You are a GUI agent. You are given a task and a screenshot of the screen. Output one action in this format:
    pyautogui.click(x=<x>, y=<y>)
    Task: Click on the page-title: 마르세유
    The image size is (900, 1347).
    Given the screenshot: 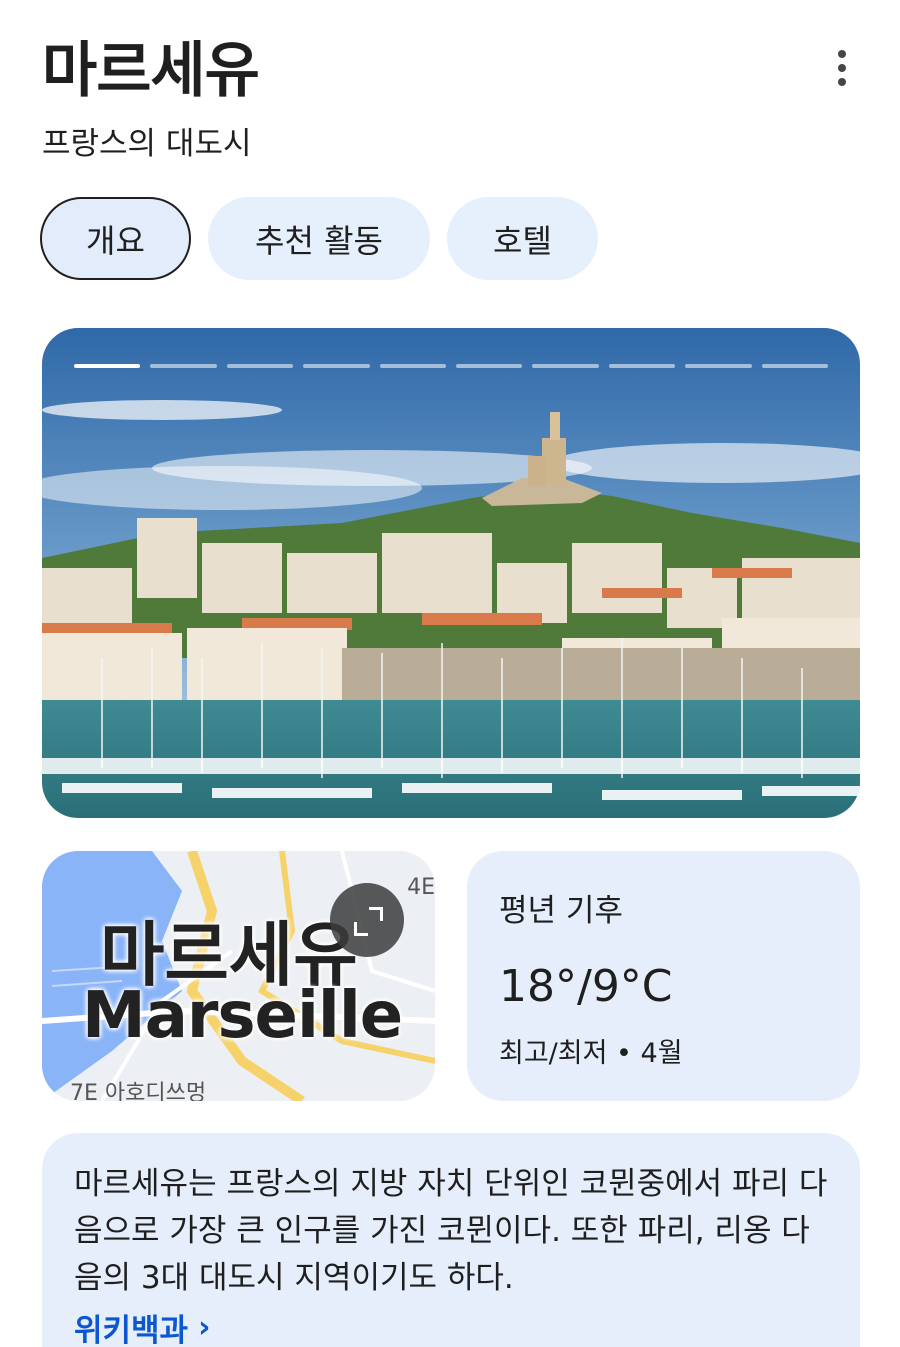 What is the action you would take?
    pyautogui.click(x=151, y=71)
    